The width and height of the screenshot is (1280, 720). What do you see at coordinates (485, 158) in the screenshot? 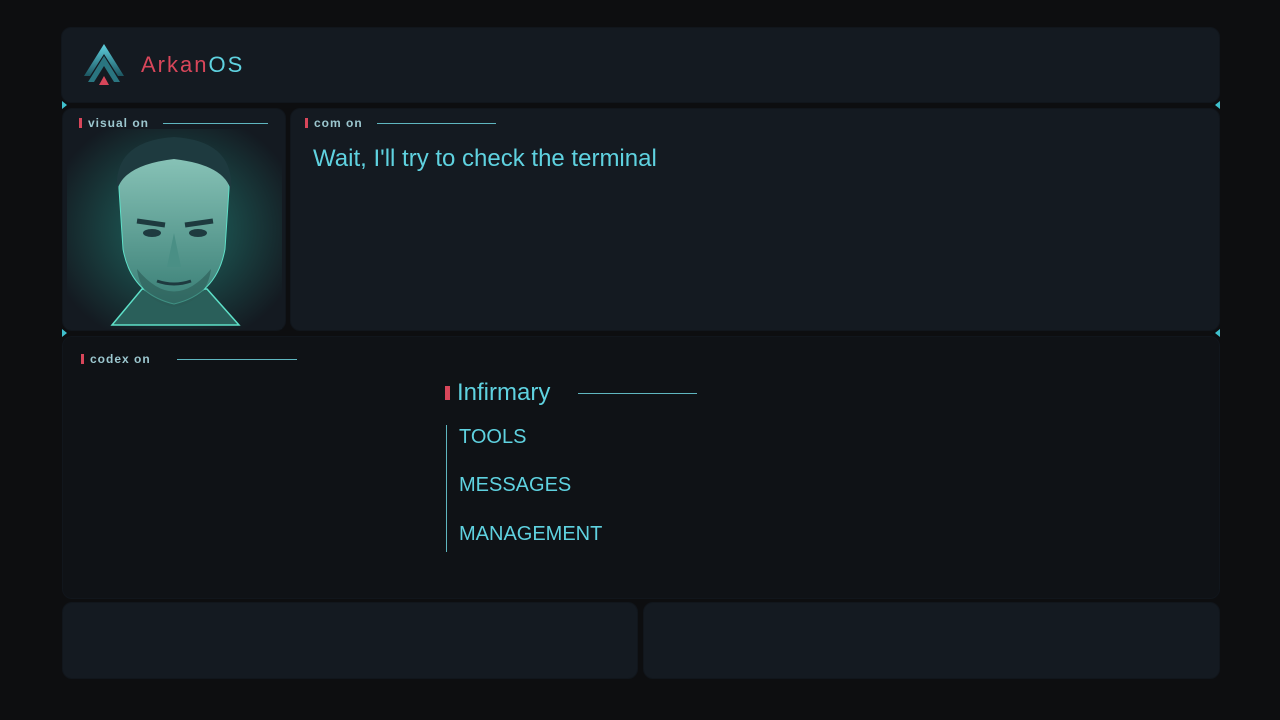
I see `com-message: Wait, I'll try to check the terminal` at bounding box center [485, 158].